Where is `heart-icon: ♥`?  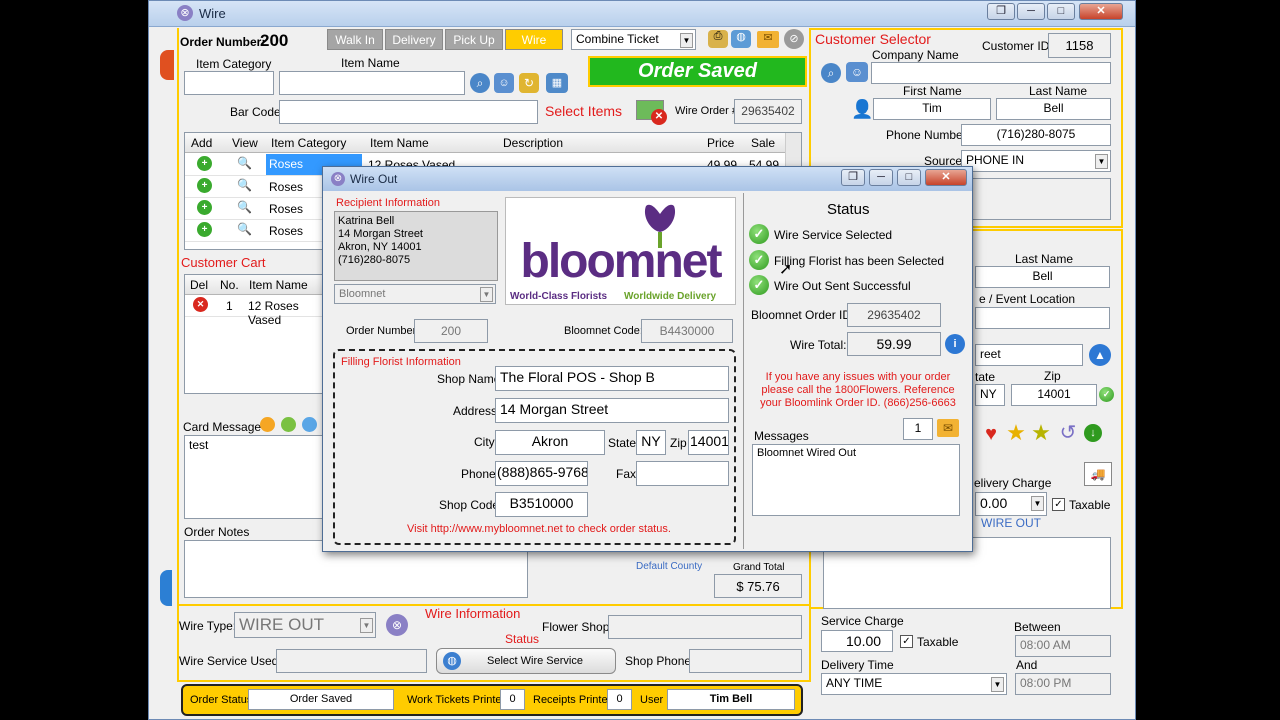 heart-icon: ♥ is located at coordinates (991, 434).